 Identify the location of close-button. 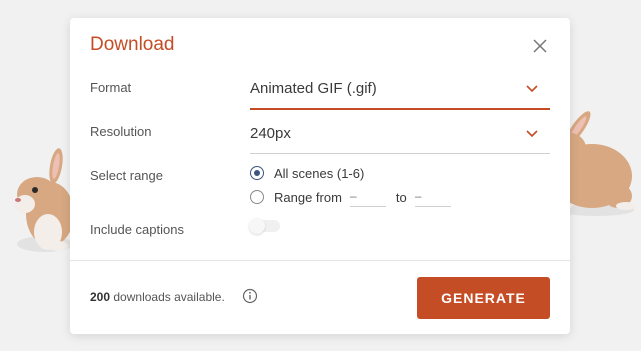
(540, 46).